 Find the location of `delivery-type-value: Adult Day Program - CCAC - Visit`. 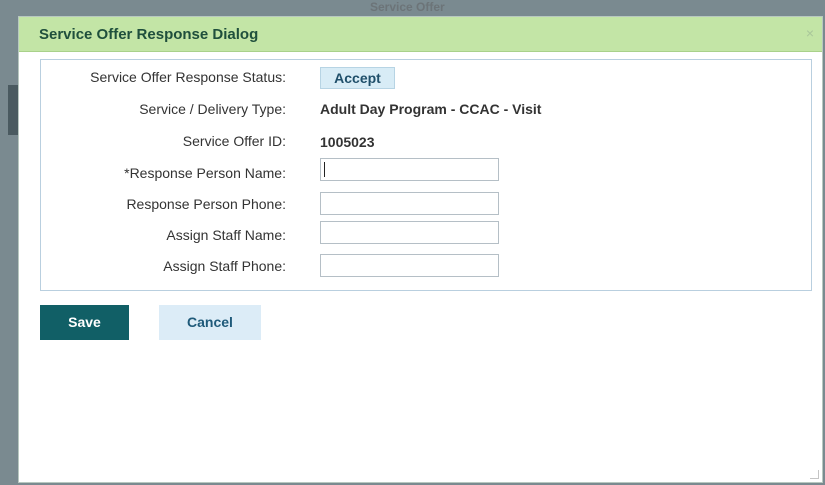

delivery-type-value: Adult Day Program - CCAC - Visit is located at coordinates (431, 109).